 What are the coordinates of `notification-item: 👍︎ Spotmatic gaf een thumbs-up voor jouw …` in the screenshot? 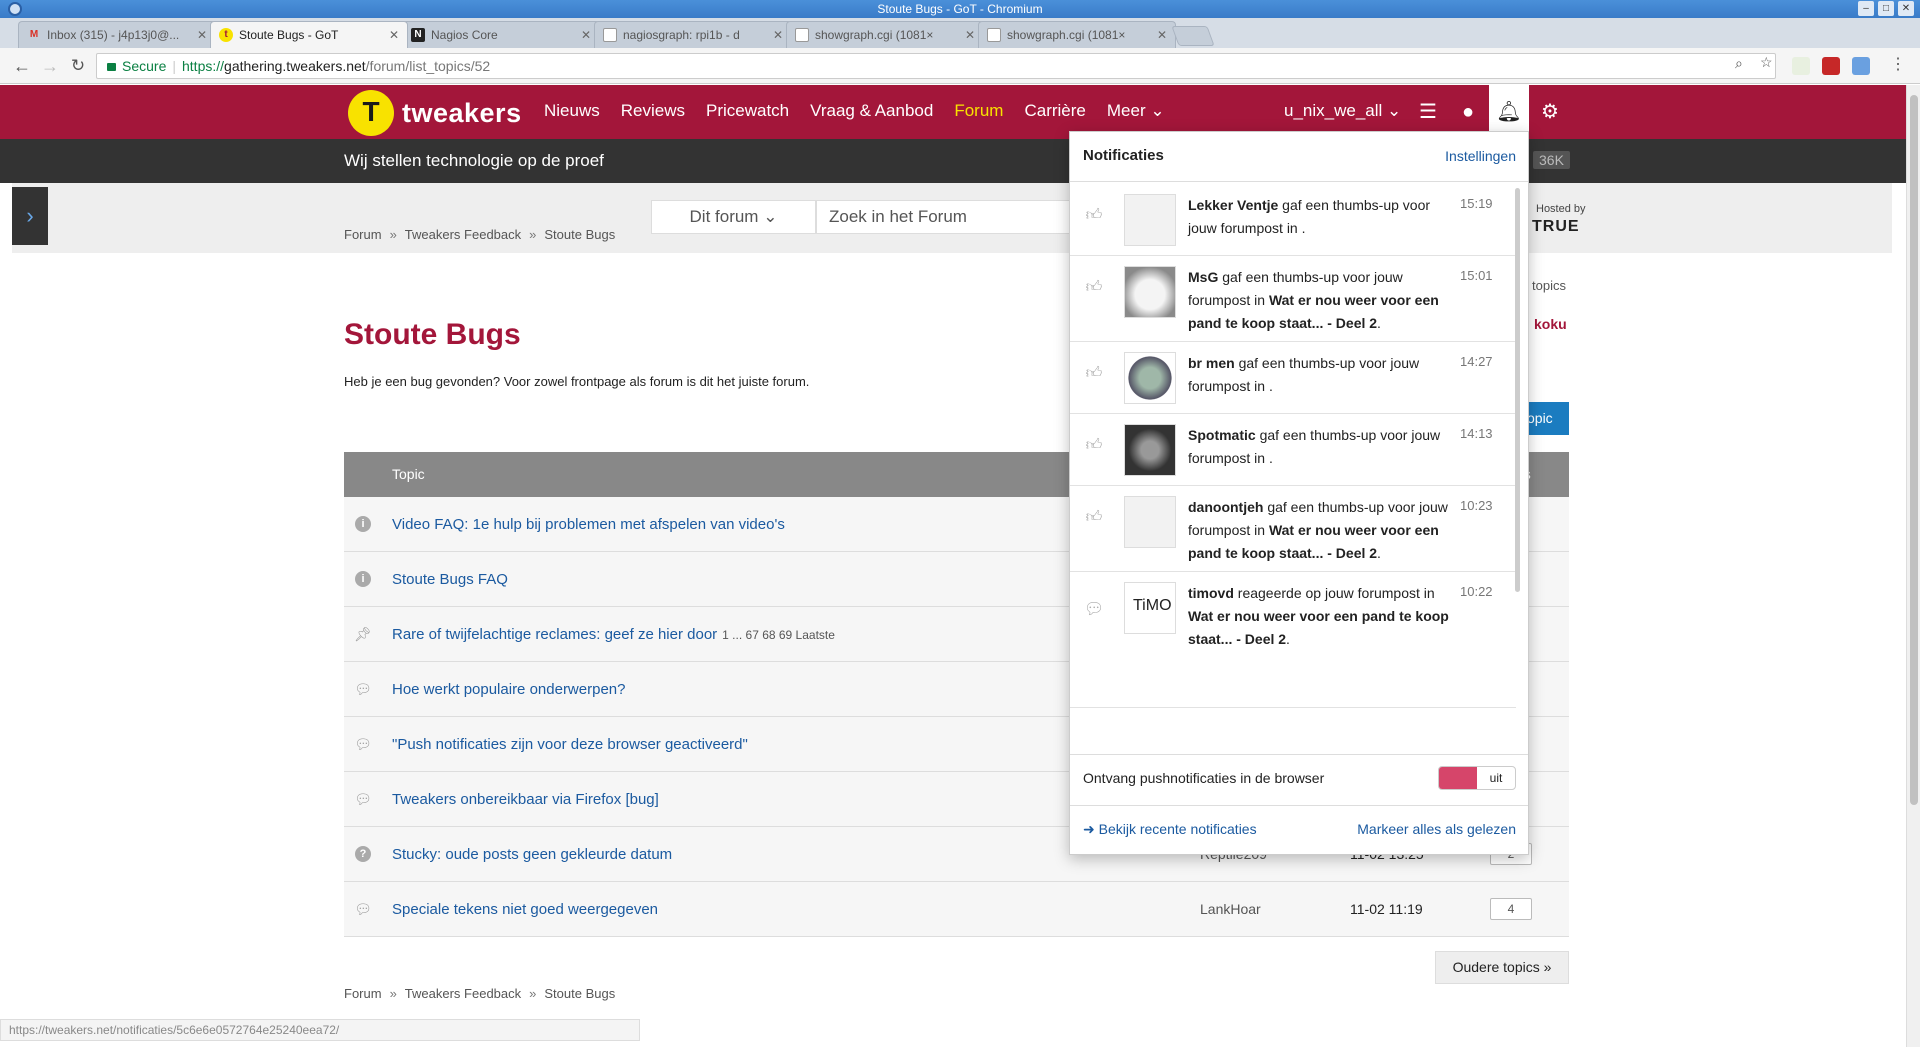 It's located at (1293, 450).